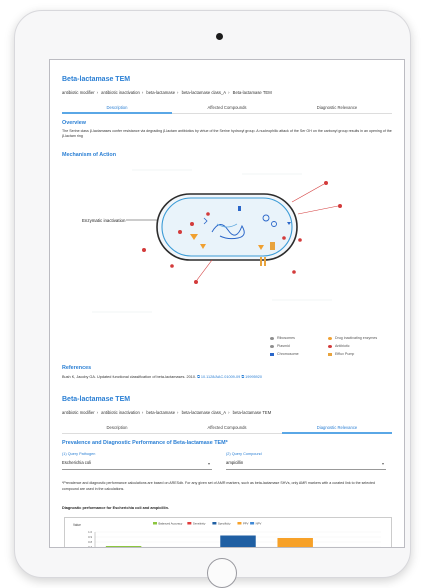  What do you see at coordinates (137, 465) in the screenshot?
I see `pathogen-select: Escherichia coli ▾` at bounding box center [137, 465].